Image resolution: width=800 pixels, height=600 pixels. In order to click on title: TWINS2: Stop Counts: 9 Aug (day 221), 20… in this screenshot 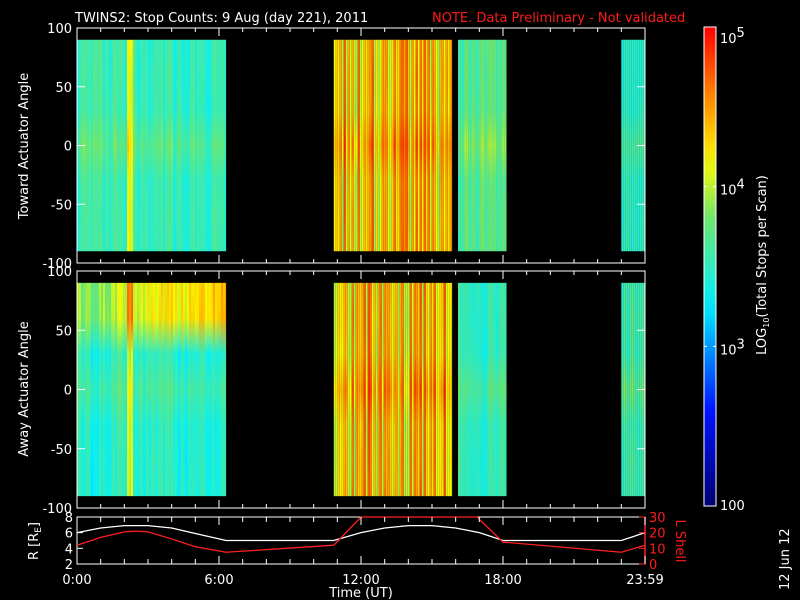, I will do `click(221, 18)`.